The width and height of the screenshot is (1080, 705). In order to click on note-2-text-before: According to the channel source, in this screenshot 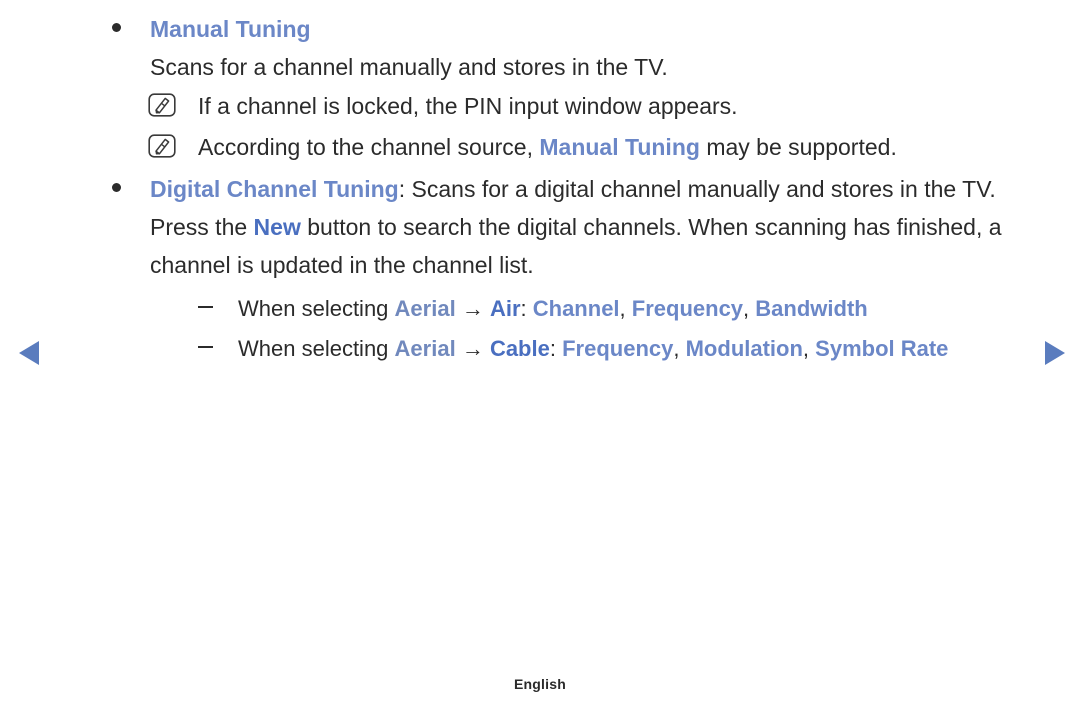, I will do `click(369, 147)`.